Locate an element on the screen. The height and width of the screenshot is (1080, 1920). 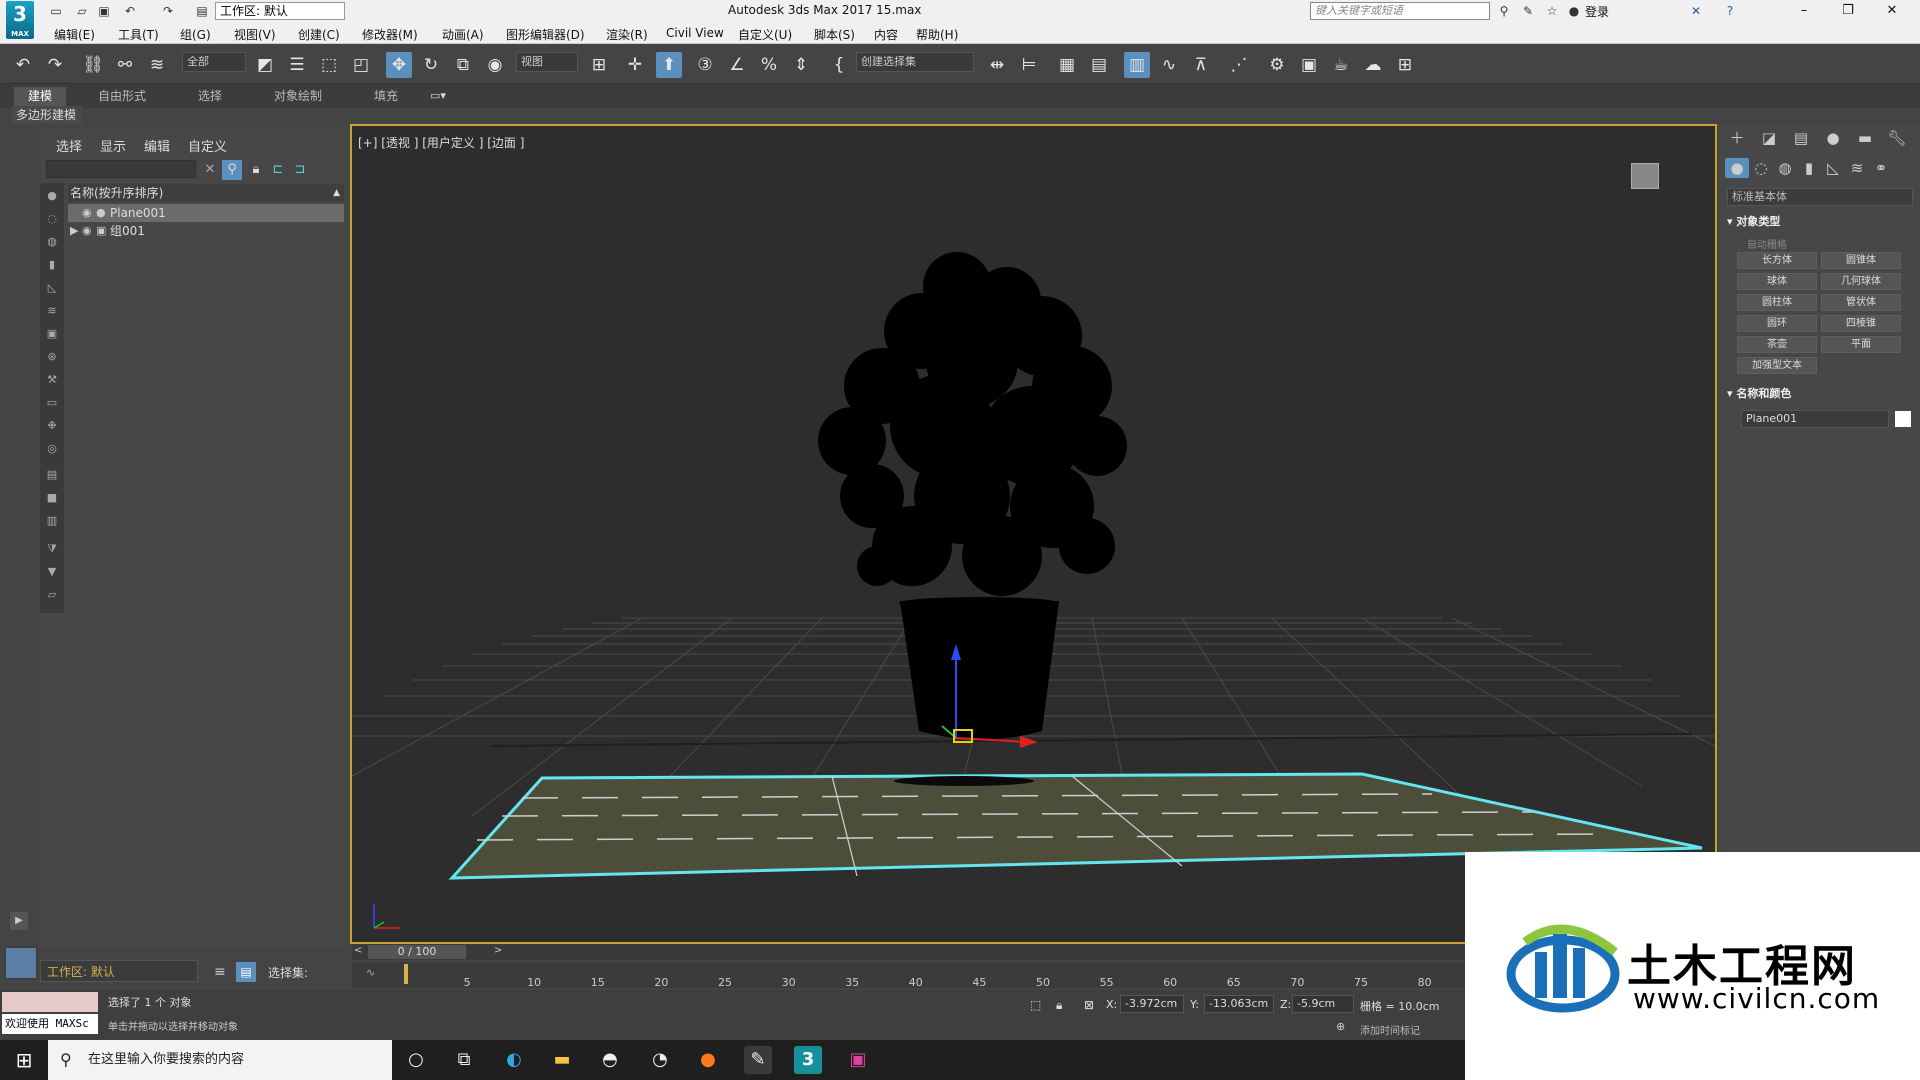
menu-scripting: 脚本(S) is located at coordinates (834, 34).